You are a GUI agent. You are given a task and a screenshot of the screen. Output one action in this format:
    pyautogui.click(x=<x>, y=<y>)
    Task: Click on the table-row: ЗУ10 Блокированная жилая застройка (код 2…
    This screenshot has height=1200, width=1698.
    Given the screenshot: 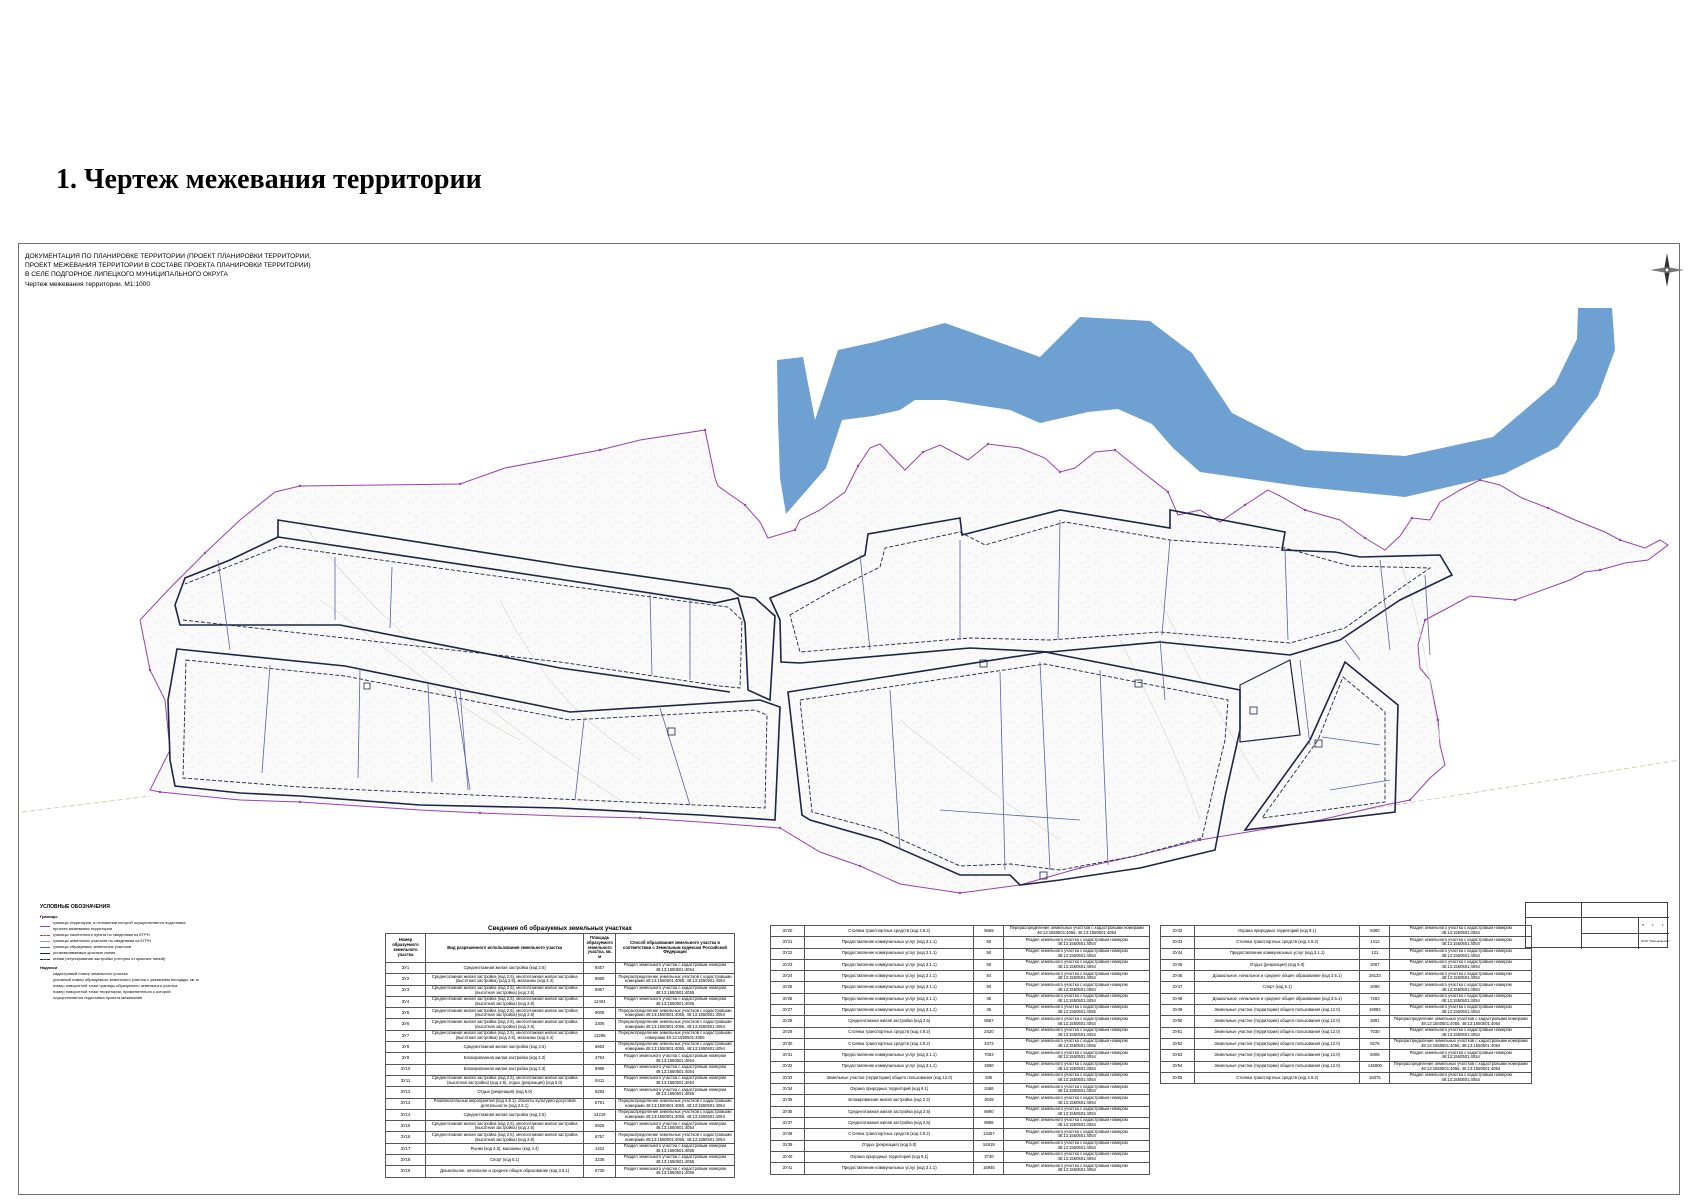 What is the action you would take?
    pyautogui.click(x=560, y=1069)
    